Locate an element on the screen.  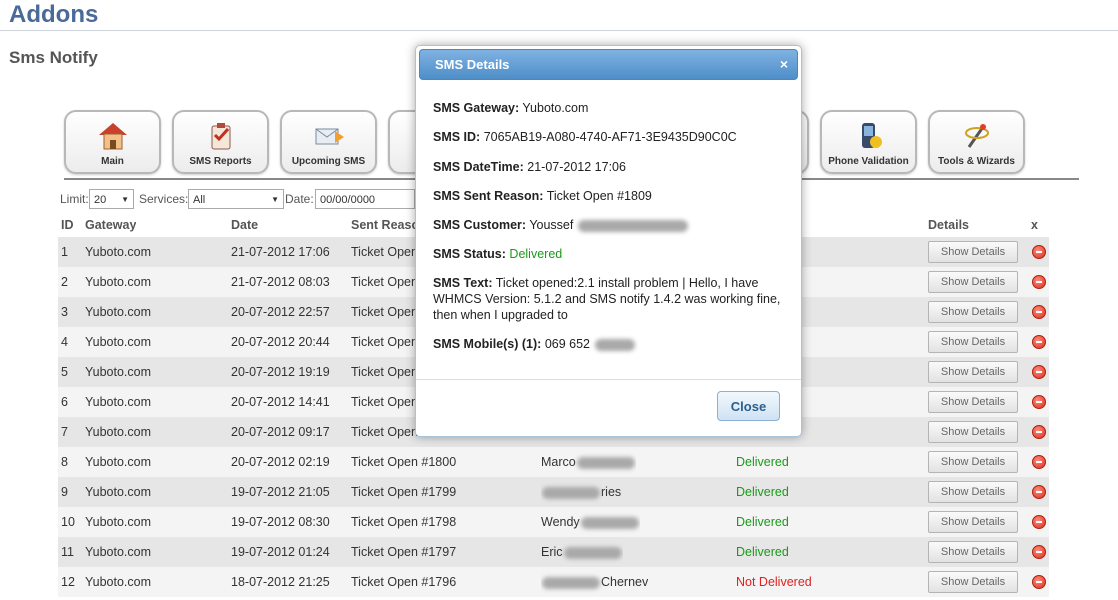
cell-date: 20-07-2012 02:19 is located at coordinates (280, 462).